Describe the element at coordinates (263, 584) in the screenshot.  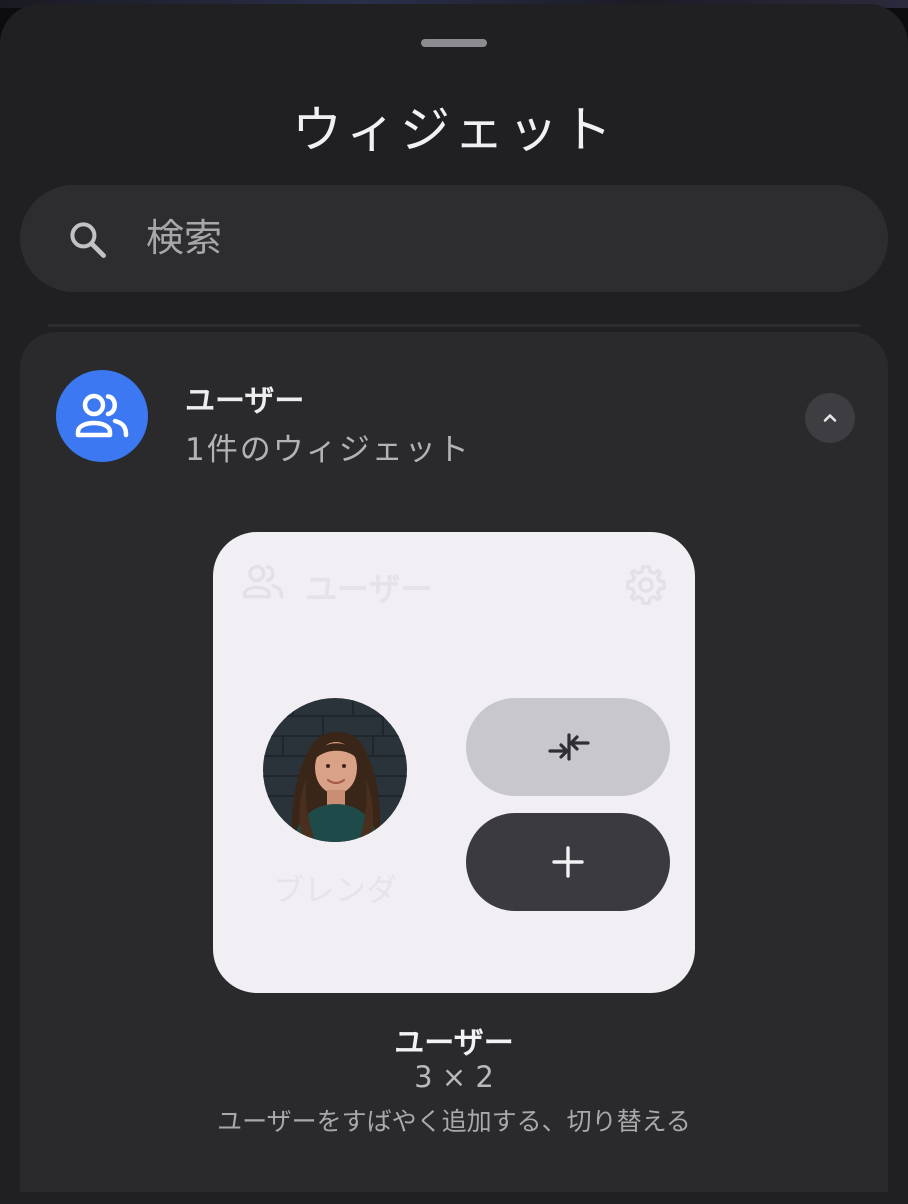
I see `people-outline-icon` at that location.